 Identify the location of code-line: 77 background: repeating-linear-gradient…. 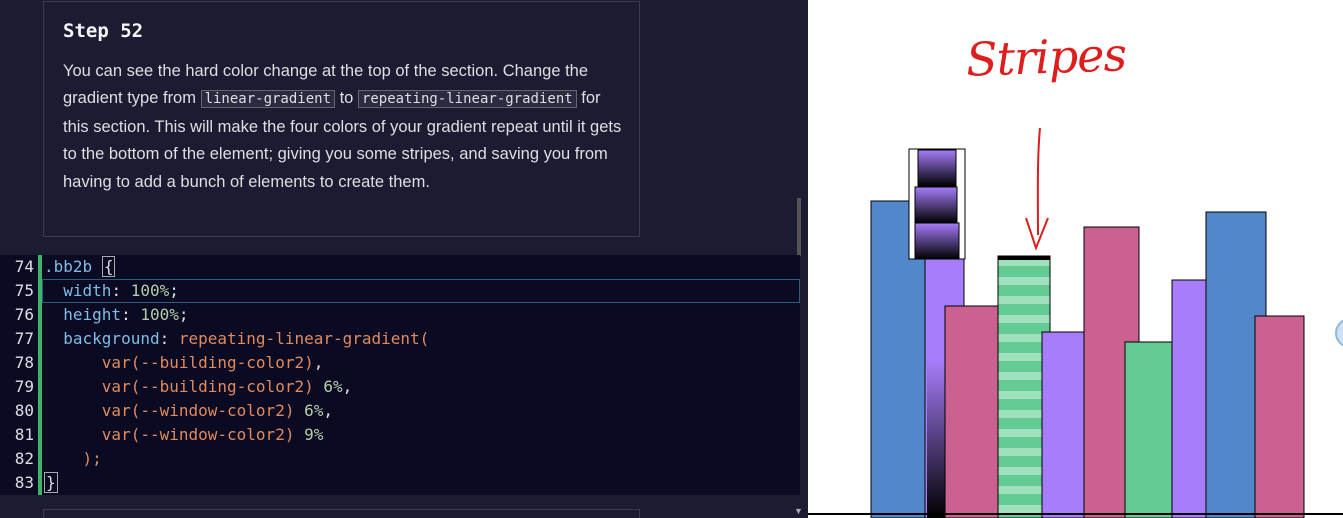
(400, 339).